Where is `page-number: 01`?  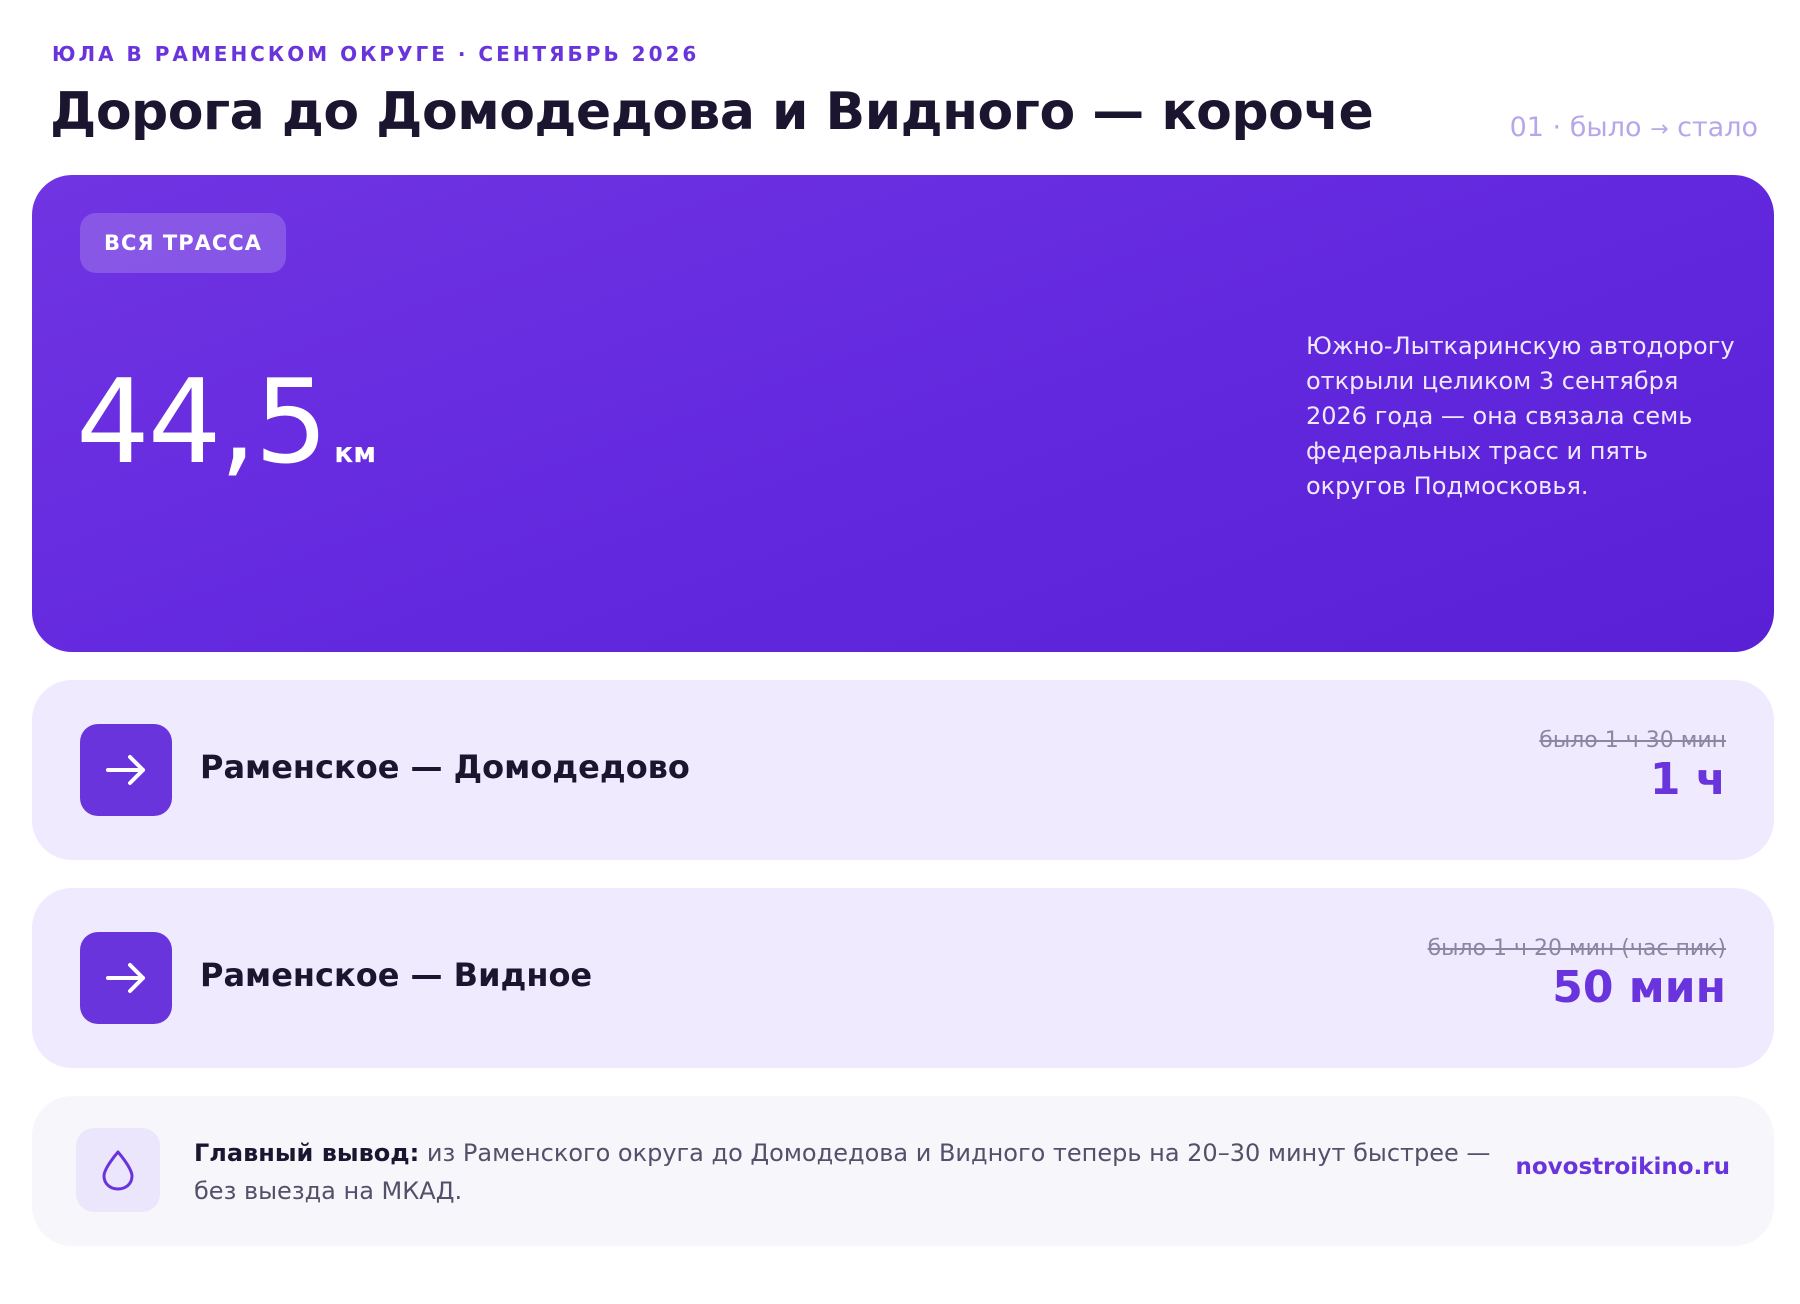
page-number: 01 is located at coordinates (1526, 127).